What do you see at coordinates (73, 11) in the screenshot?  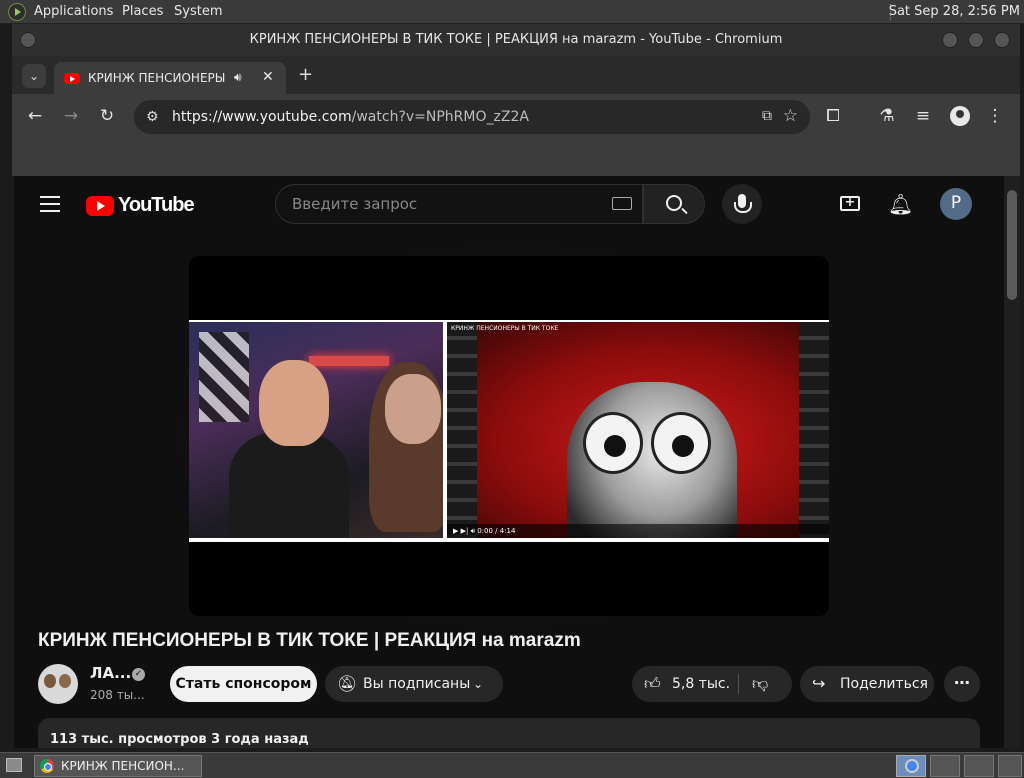 I see `applications-menu: Applications` at bounding box center [73, 11].